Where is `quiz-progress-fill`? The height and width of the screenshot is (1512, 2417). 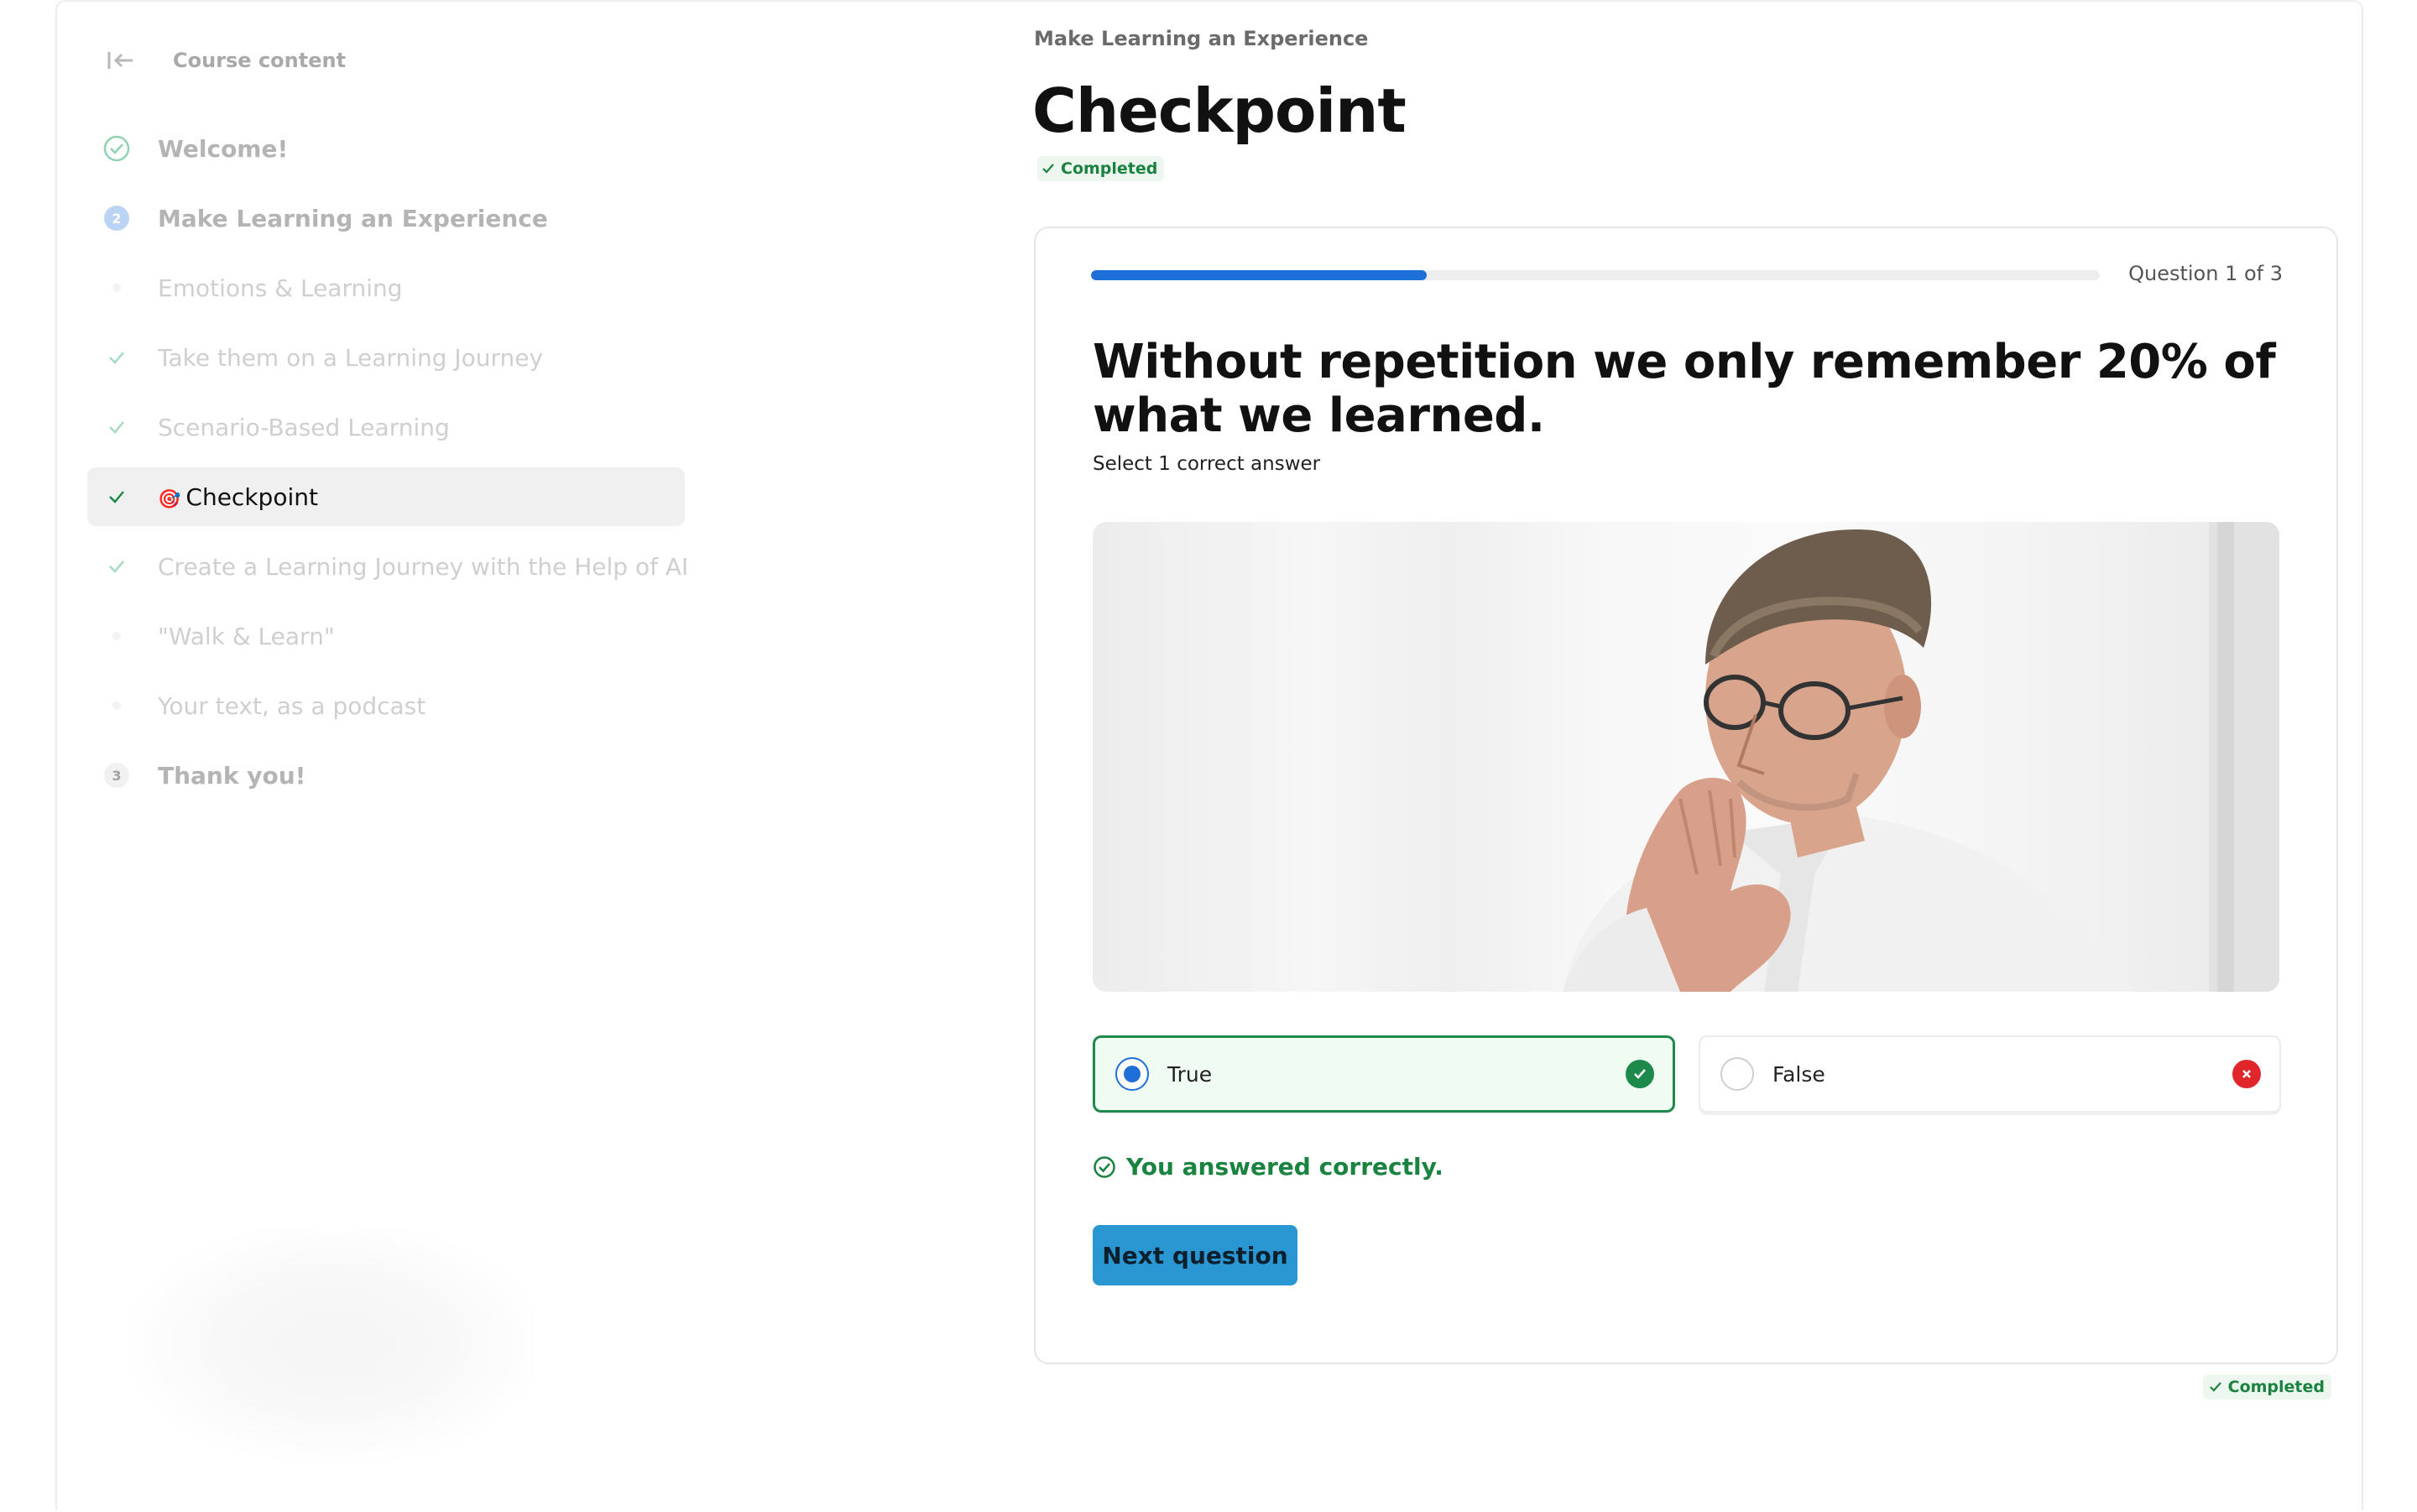 quiz-progress-fill is located at coordinates (1259, 275).